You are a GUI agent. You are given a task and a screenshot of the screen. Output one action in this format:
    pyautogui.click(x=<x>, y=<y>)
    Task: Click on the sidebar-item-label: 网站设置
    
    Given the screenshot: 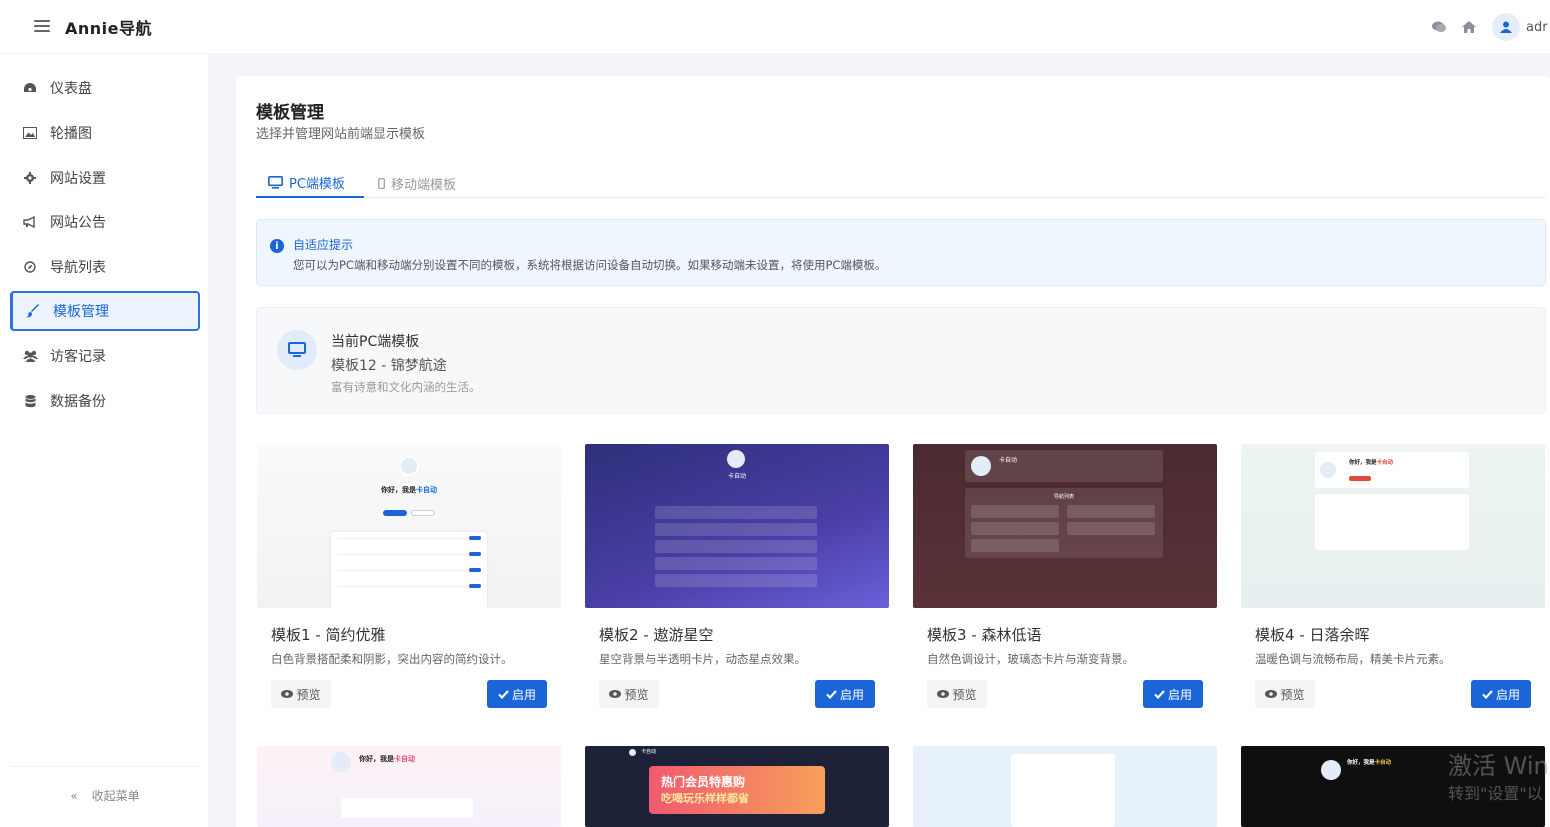 What is the action you would take?
    pyautogui.click(x=78, y=179)
    